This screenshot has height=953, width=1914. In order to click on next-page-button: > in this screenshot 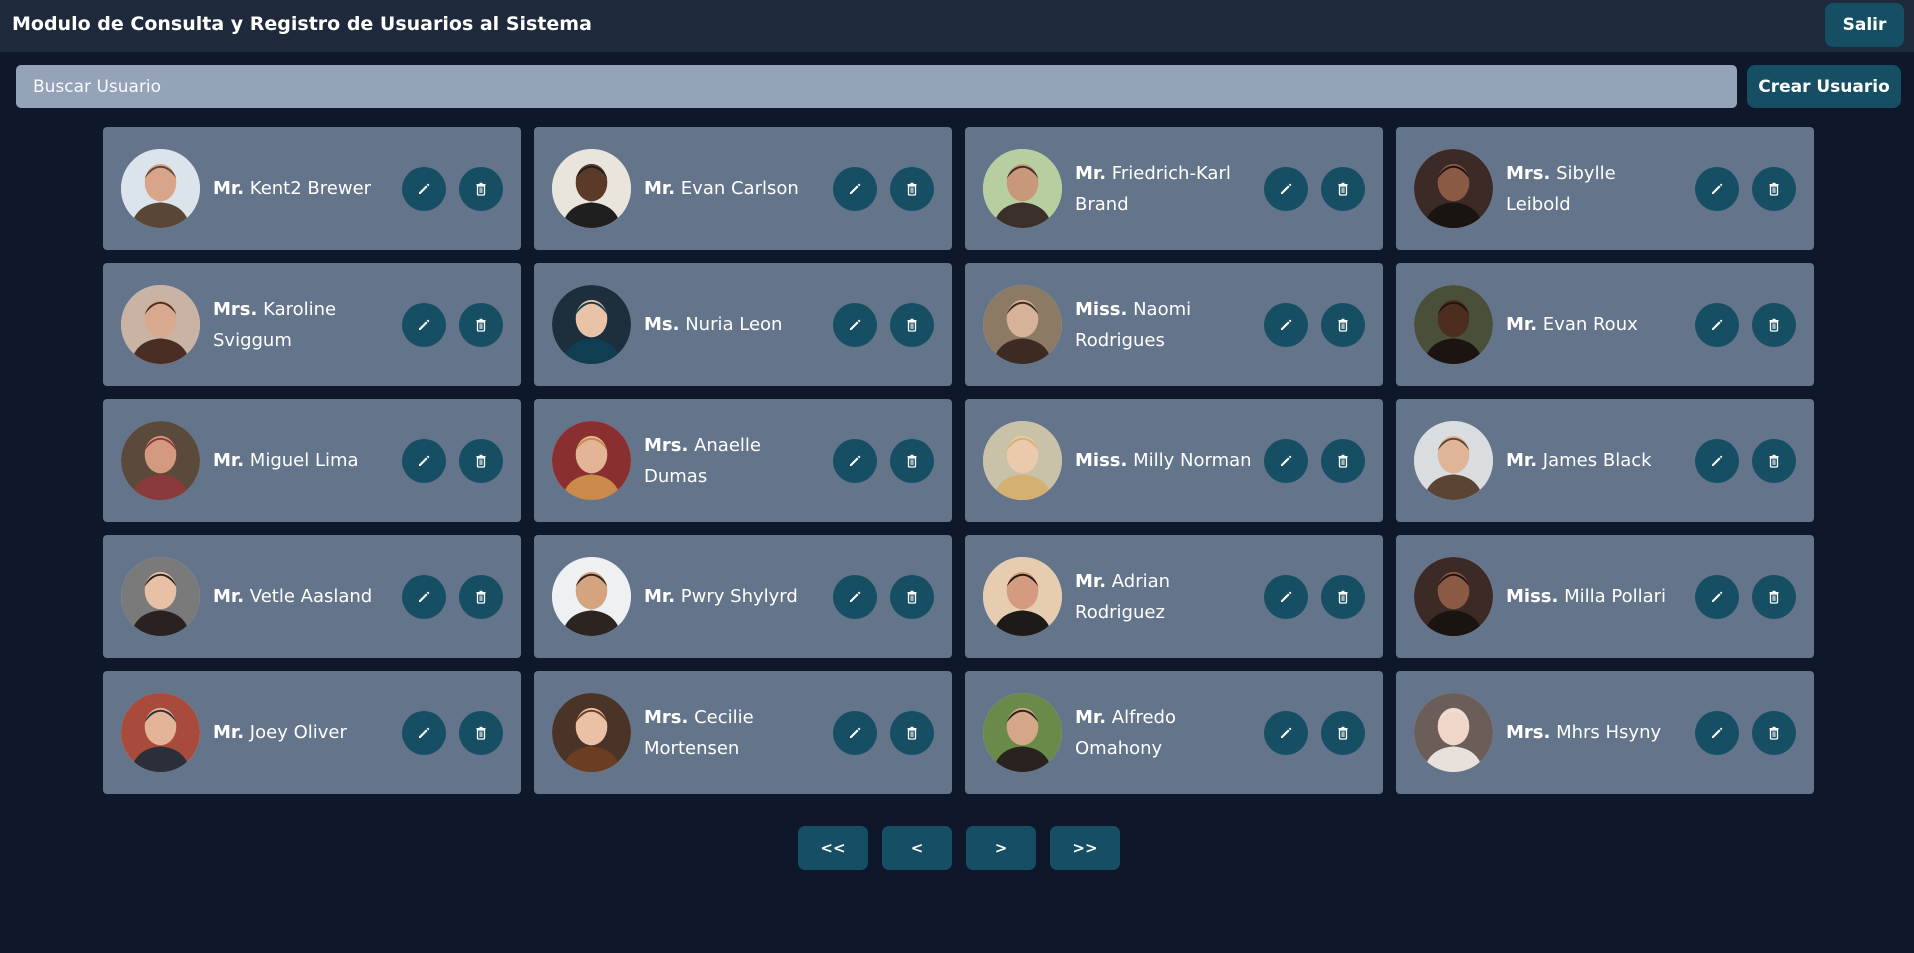, I will do `click(1001, 848)`.